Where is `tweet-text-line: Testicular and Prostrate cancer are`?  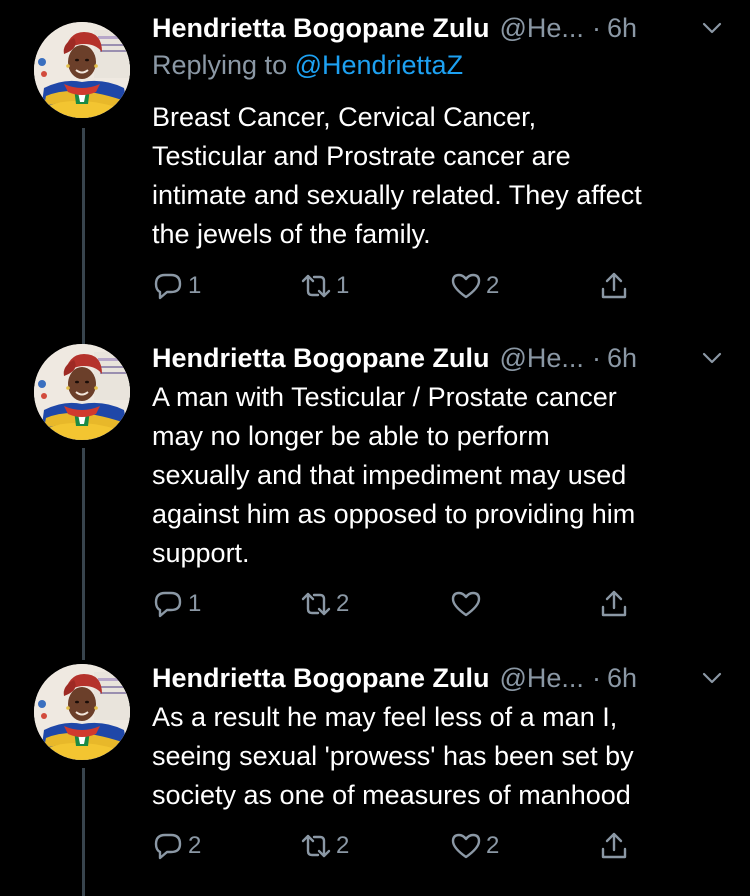 tweet-text-line: Testicular and Prostrate cancer are is located at coordinates (361, 156).